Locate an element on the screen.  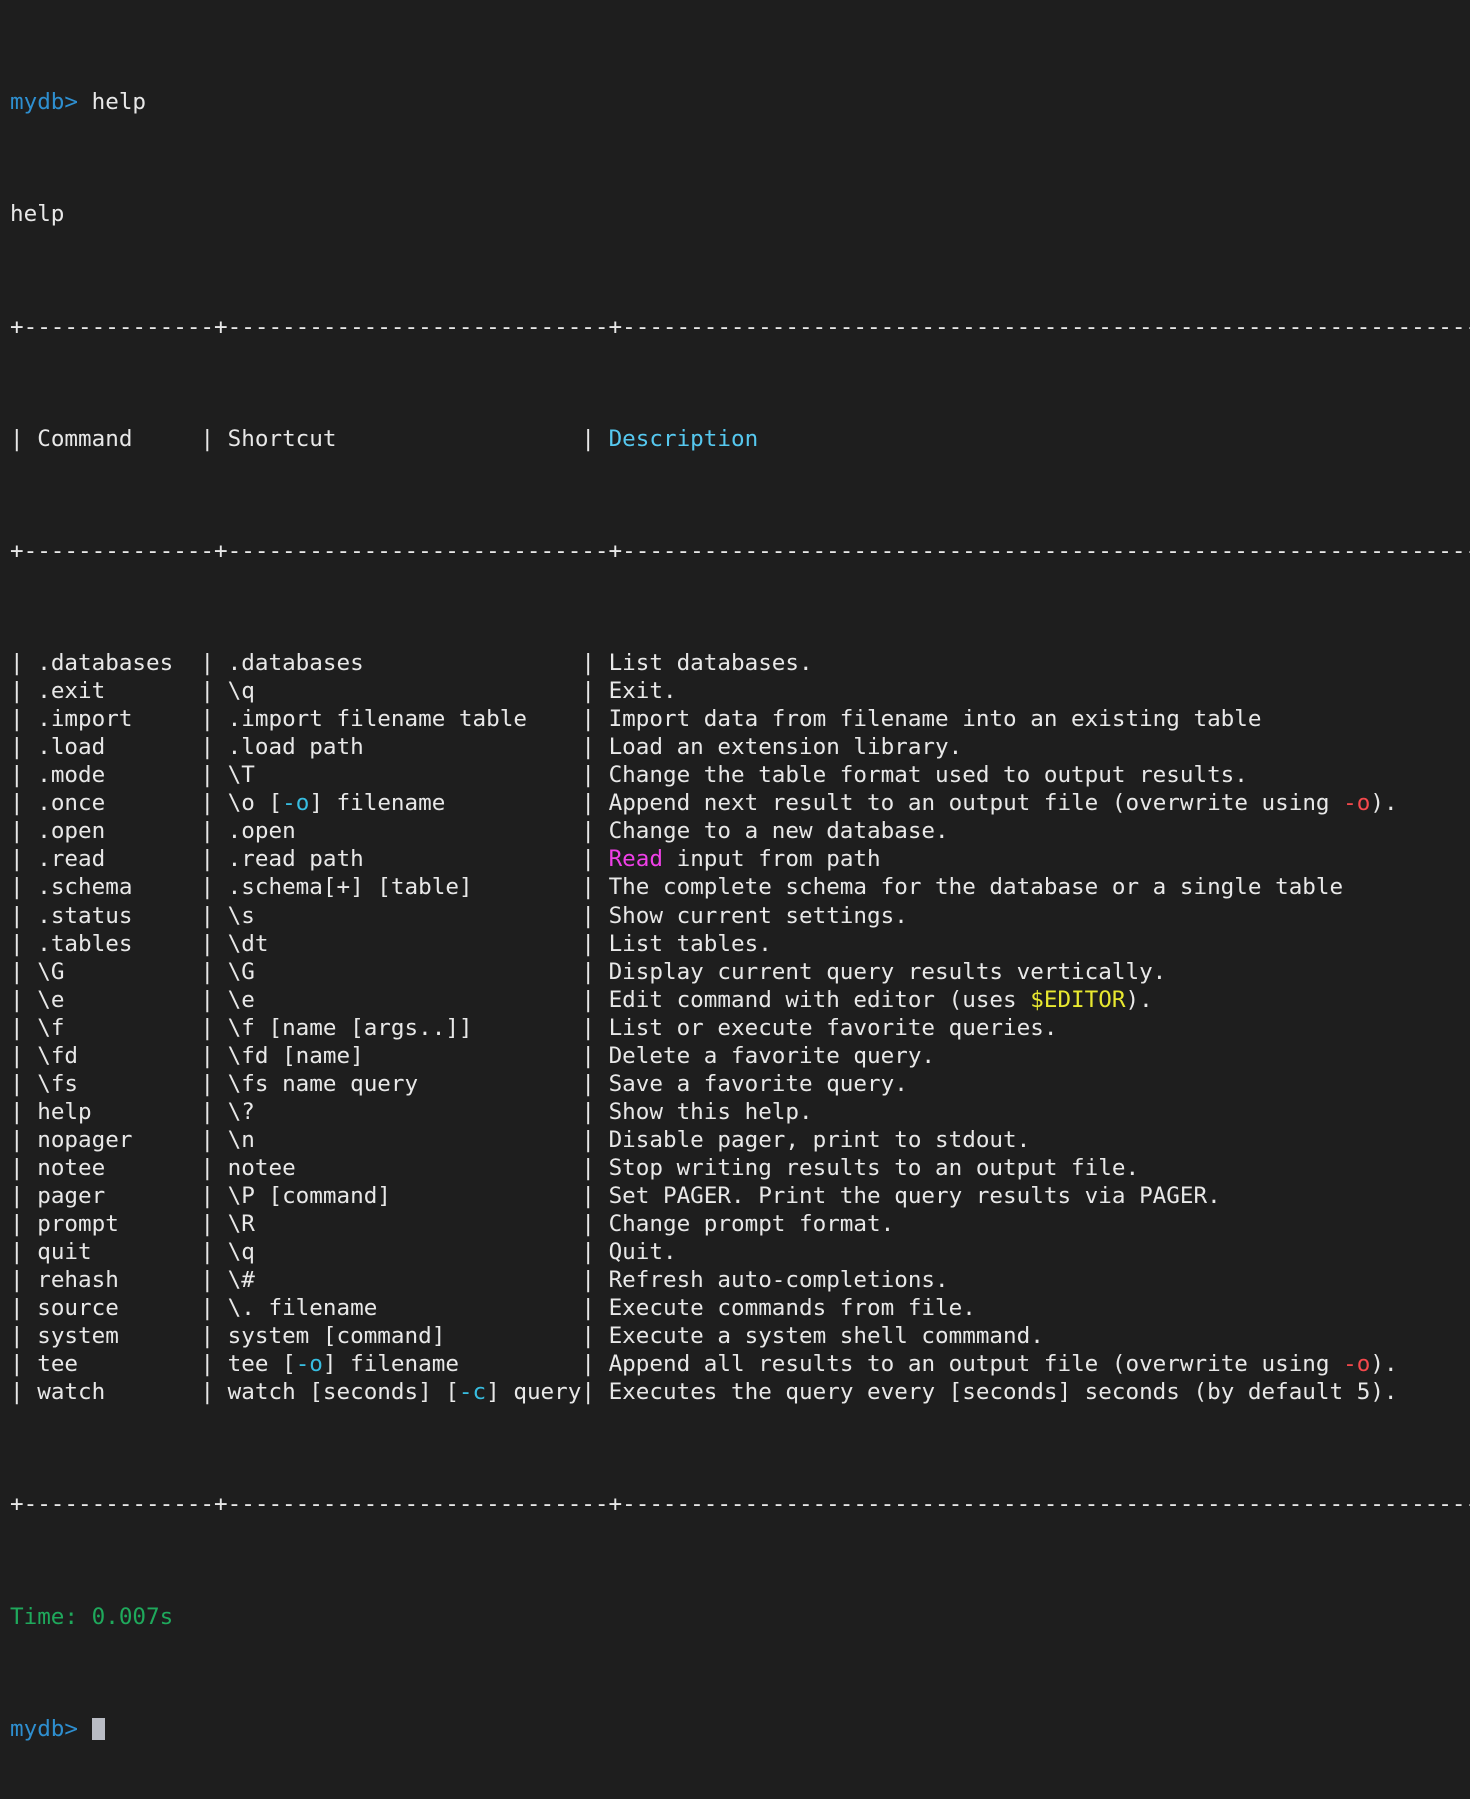
cell-command: .load is located at coordinates (119, 747).